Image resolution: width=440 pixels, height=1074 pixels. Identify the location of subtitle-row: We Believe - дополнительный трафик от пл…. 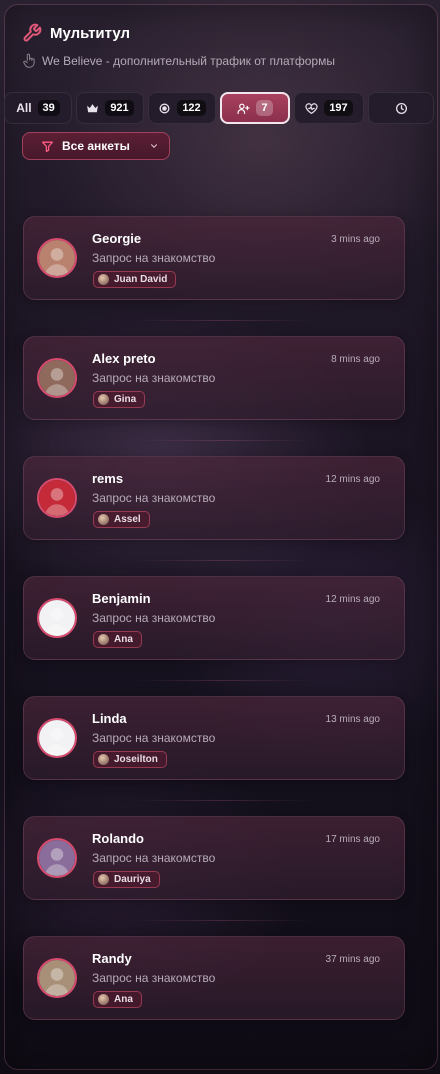
(222, 61).